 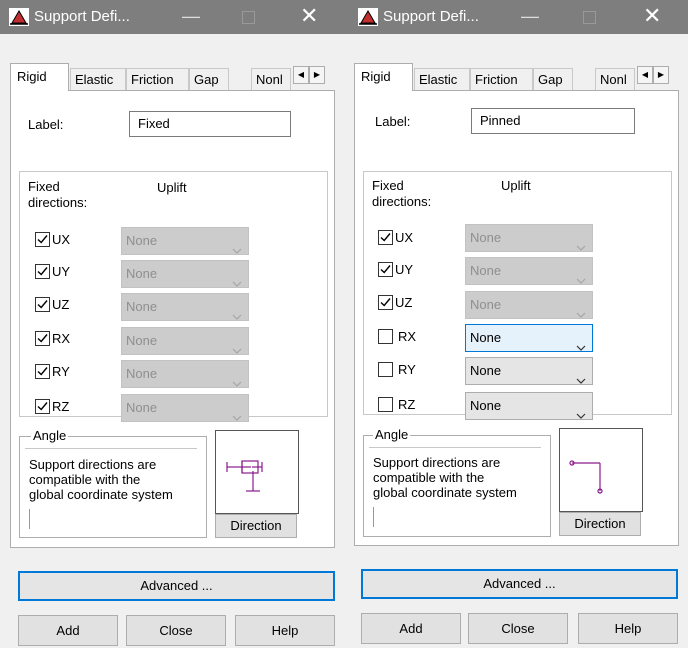 What do you see at coordinates (244, 476) in the screenshot?
I see `fixed-support-symbol-icon` at bounding box center [244, 476].